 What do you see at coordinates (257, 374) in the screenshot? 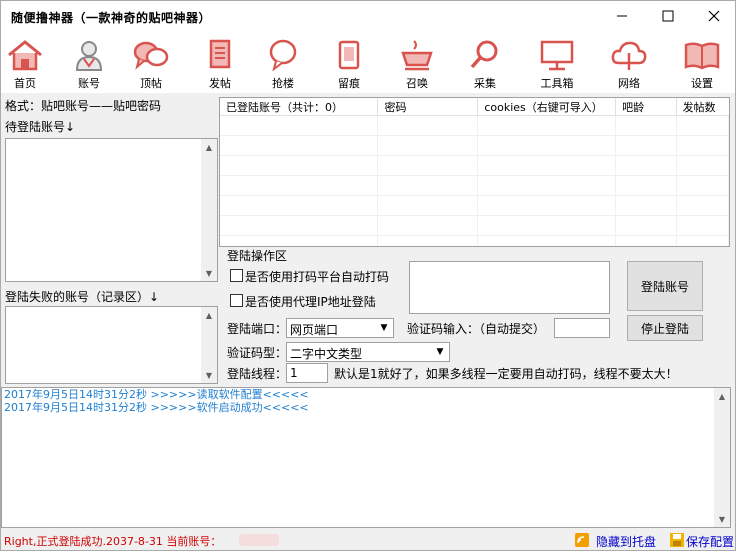
I see `threads-label: 登陆线程：` at bounding box center [257, 374].